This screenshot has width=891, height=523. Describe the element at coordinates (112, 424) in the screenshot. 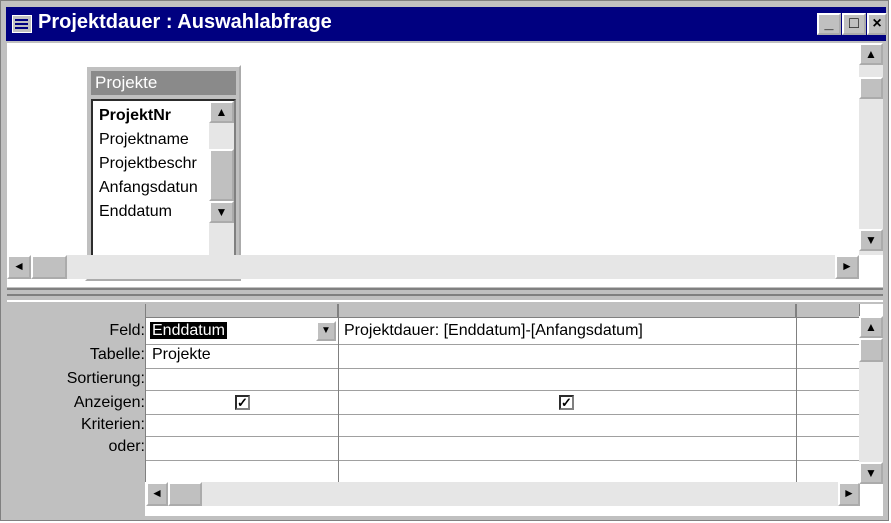

I see `row-label-kriterien: Kriterien:` at that location.